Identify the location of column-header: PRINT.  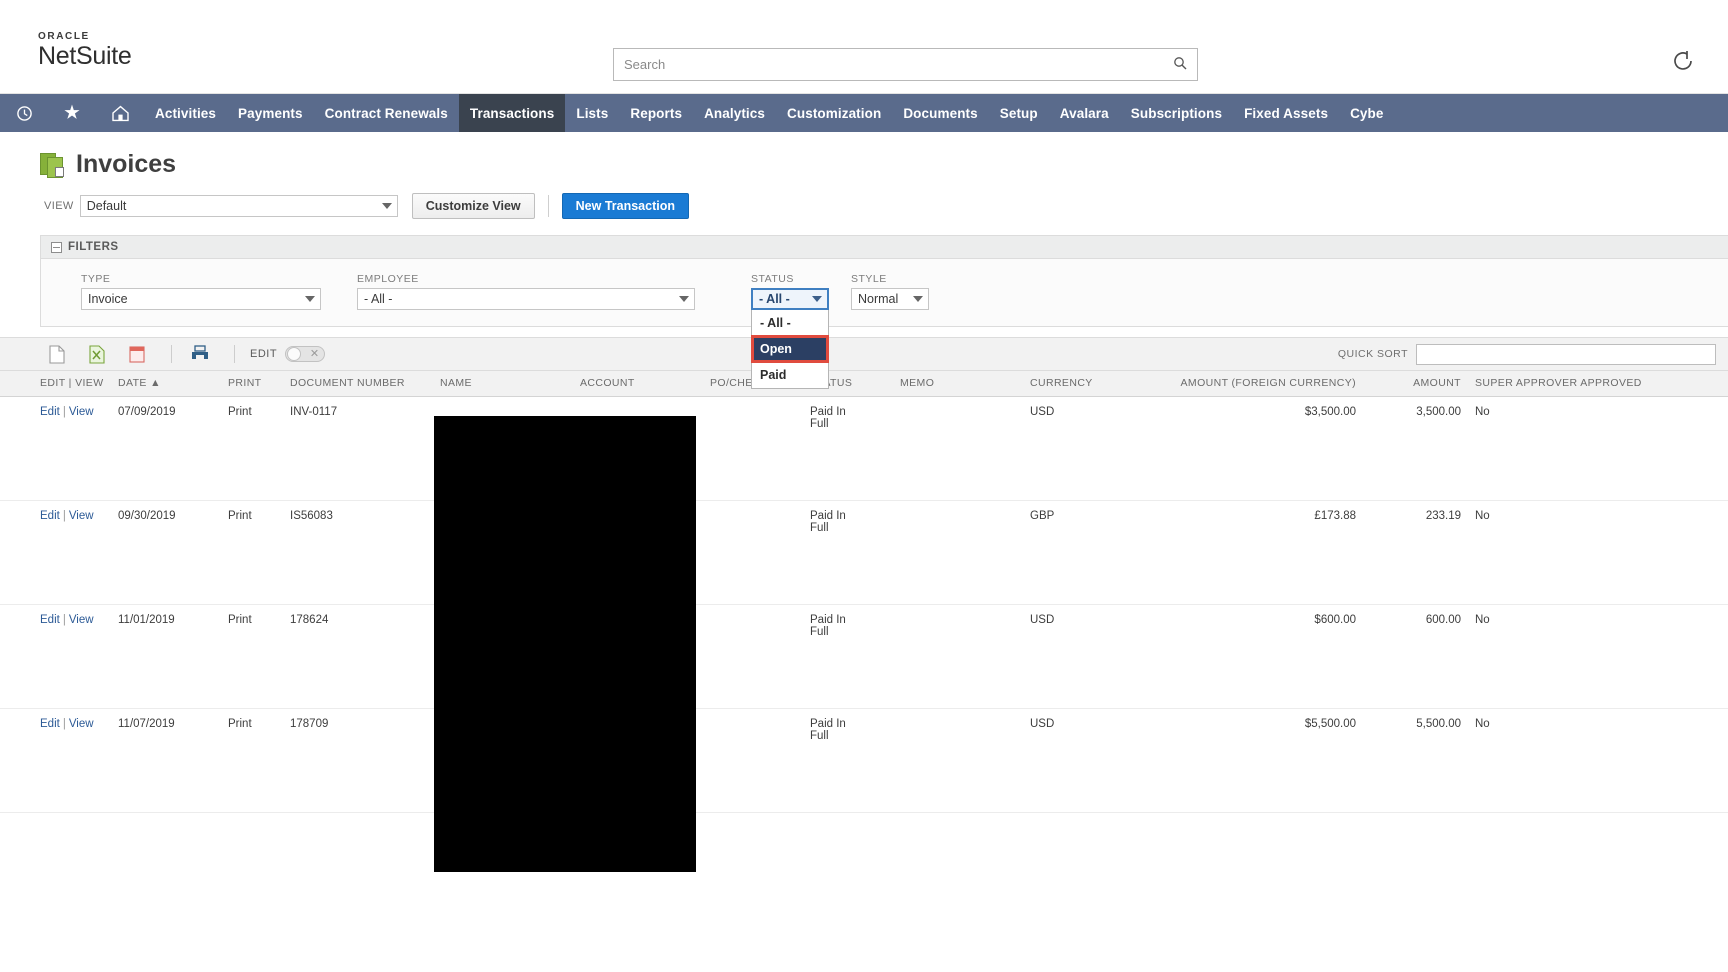
(259, 384).